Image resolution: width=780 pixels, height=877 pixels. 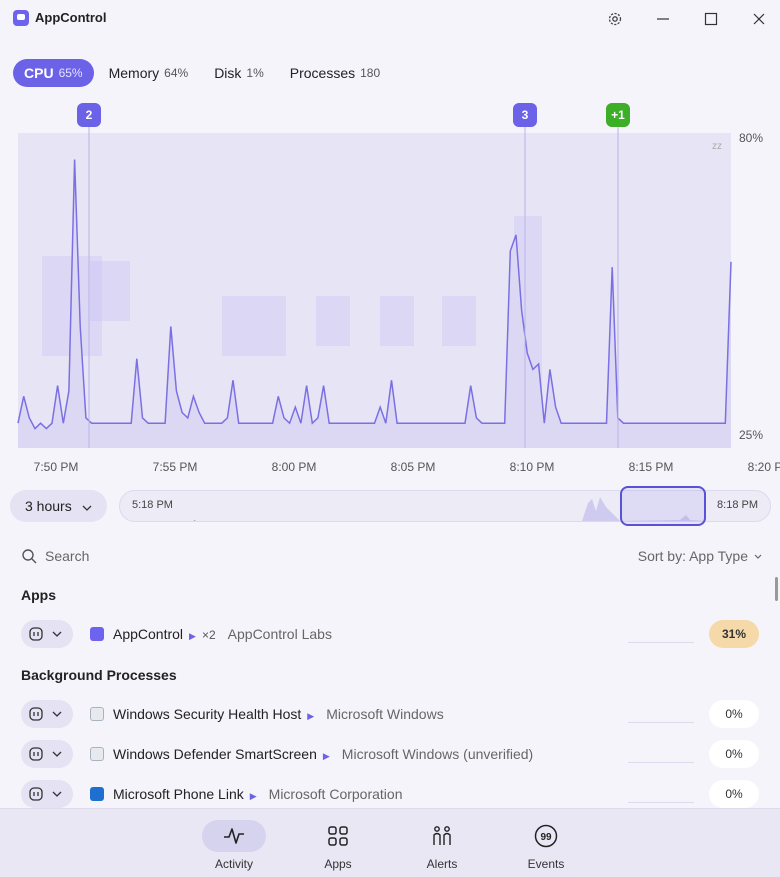 What do you see at coordinates (390, 19) in the screenshot?
I see `title-bar: AppControl` at bounding box center [390, 19].